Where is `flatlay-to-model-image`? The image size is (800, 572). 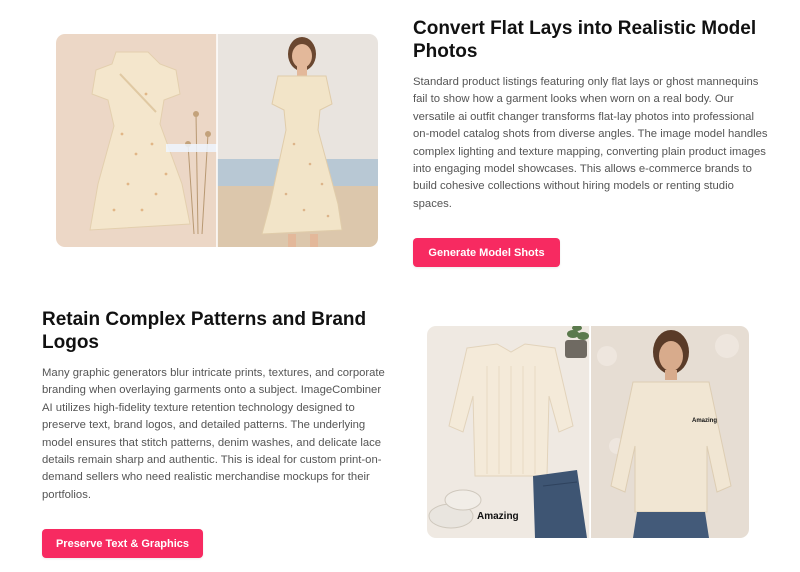 flatlay-to-model-image is located at coordinates (217, 140).